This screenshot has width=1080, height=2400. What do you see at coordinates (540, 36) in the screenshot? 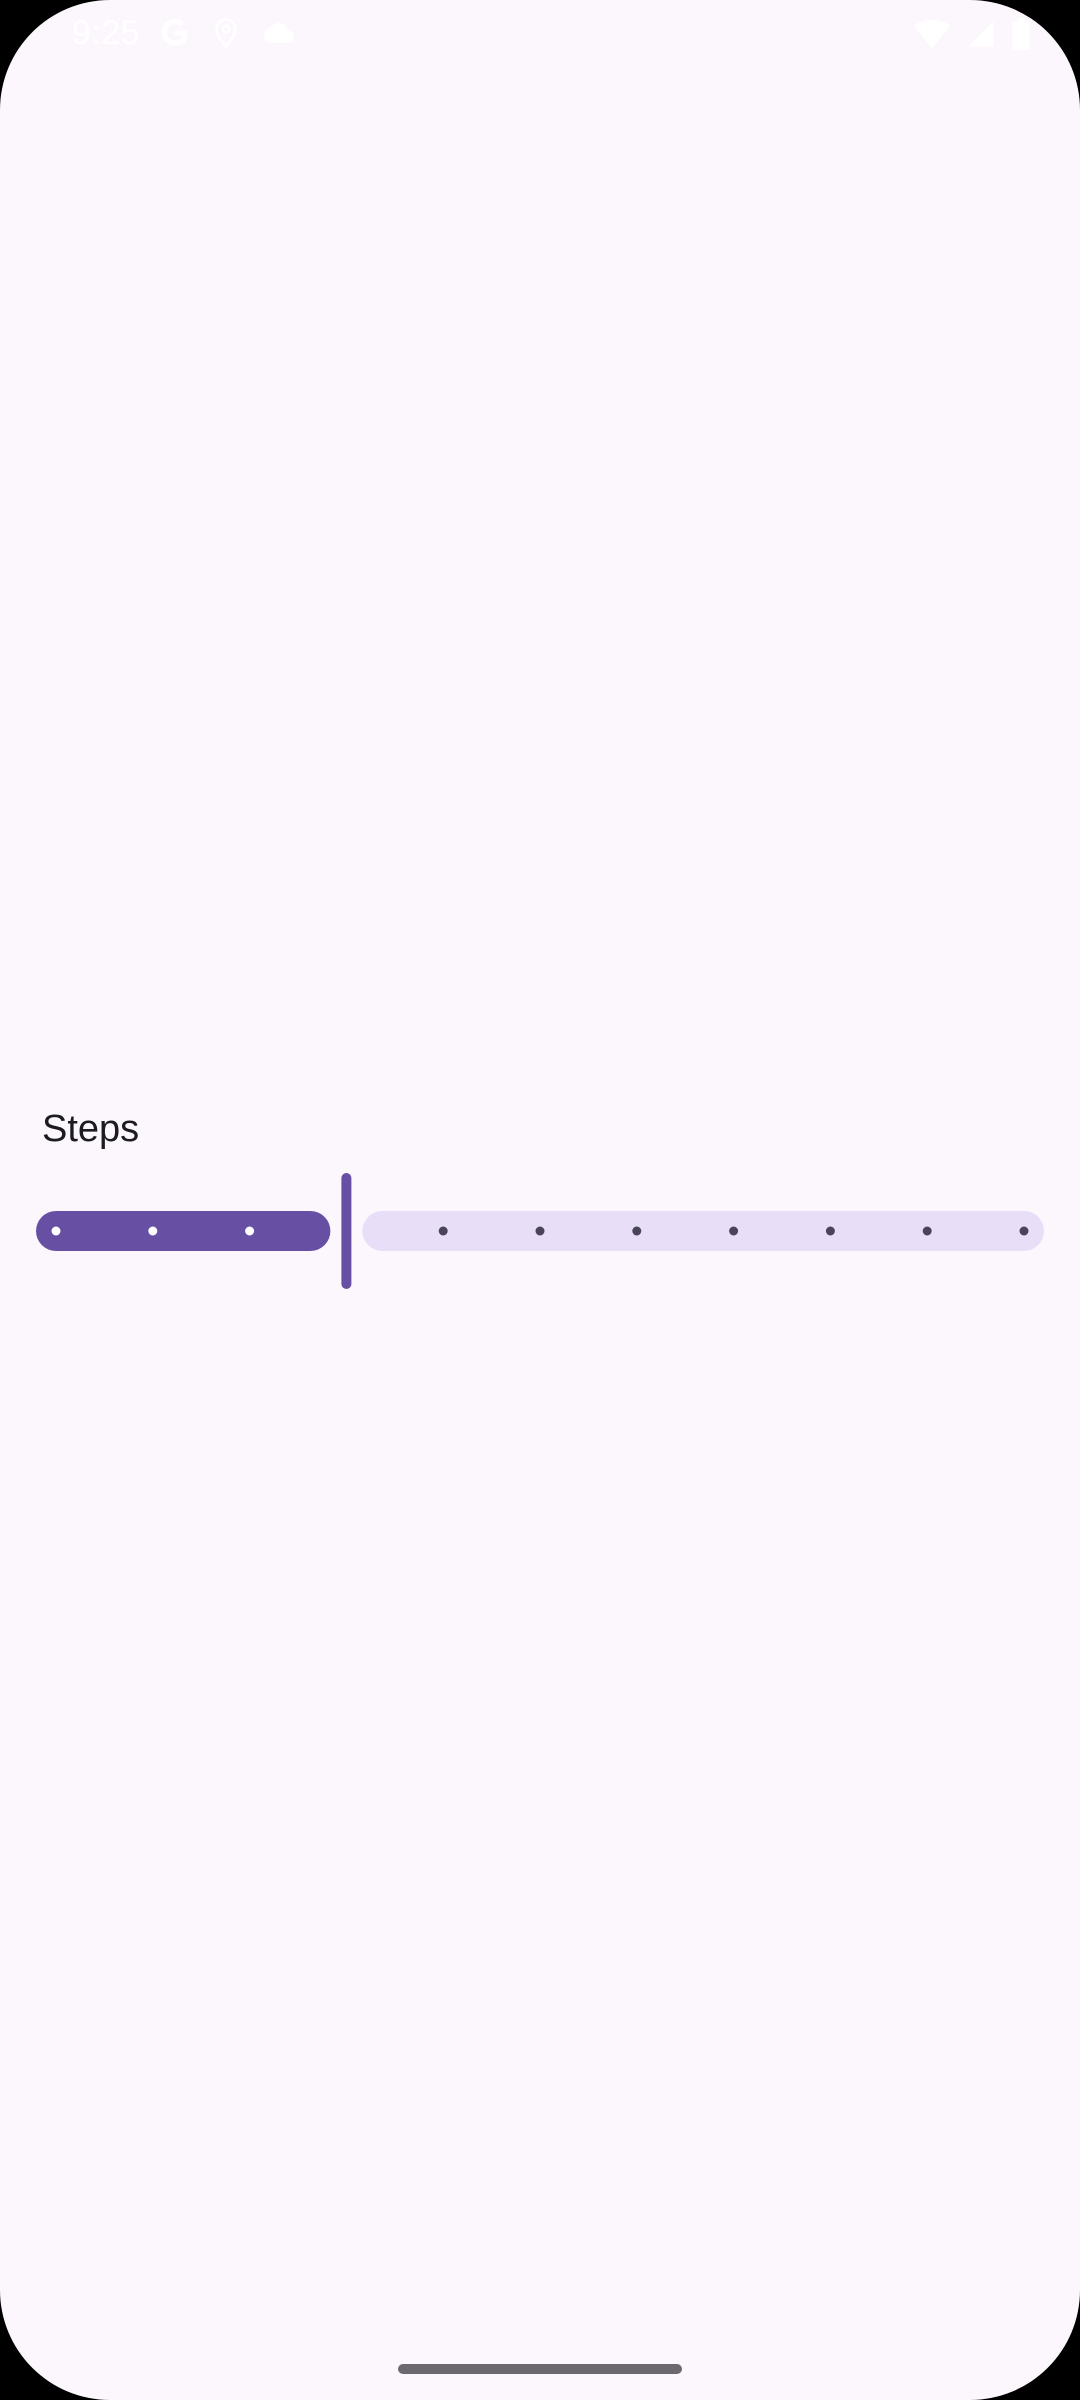
I see `status-bar: 9:25` at bounding box center [540, 36].